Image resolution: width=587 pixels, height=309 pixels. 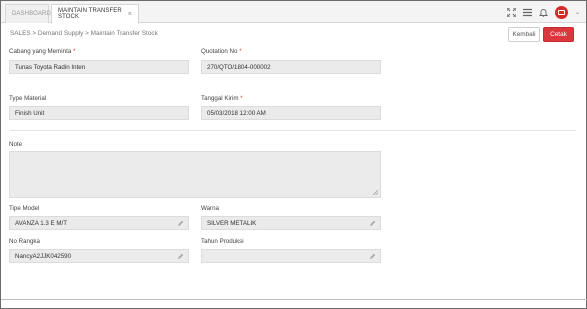 What do you see at coordinates (31, 14) in the screenshot?
I see `tab-dashboard-label: DASHBOARD` at bounding box center [31, 14].